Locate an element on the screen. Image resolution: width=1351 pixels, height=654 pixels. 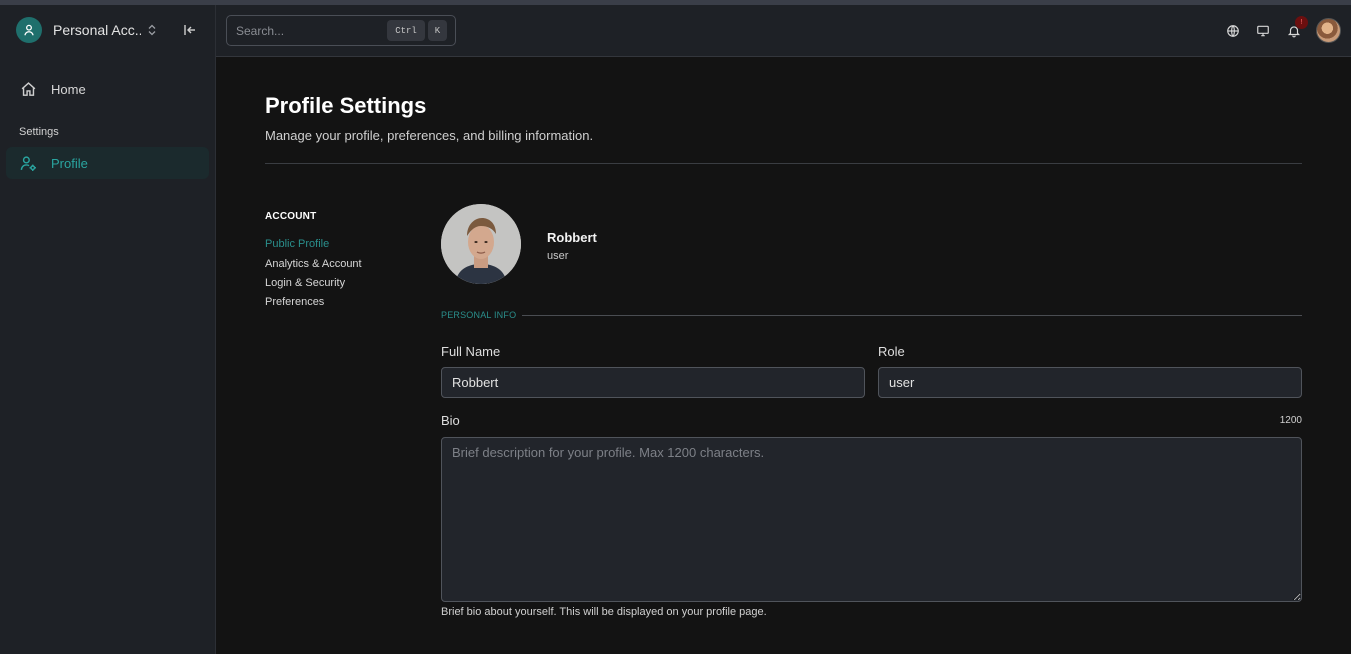
profile-name: Robbert is located at coordinates (572, 237).